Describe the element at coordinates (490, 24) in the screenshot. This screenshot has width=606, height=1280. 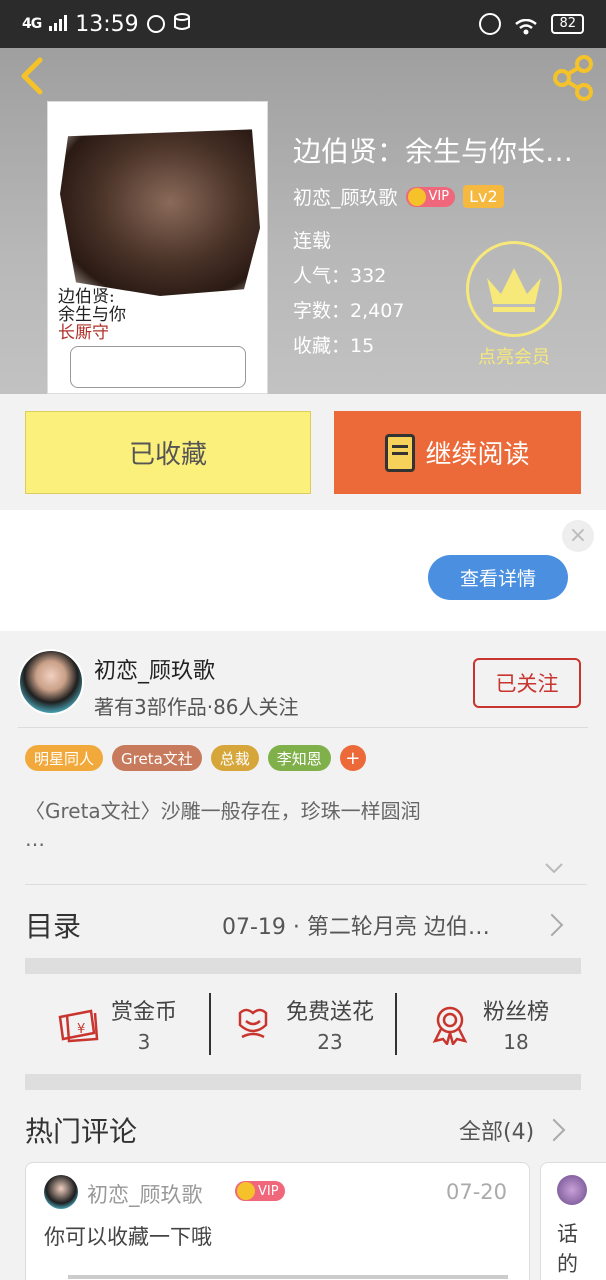
I see `alarm-icon` at that location.